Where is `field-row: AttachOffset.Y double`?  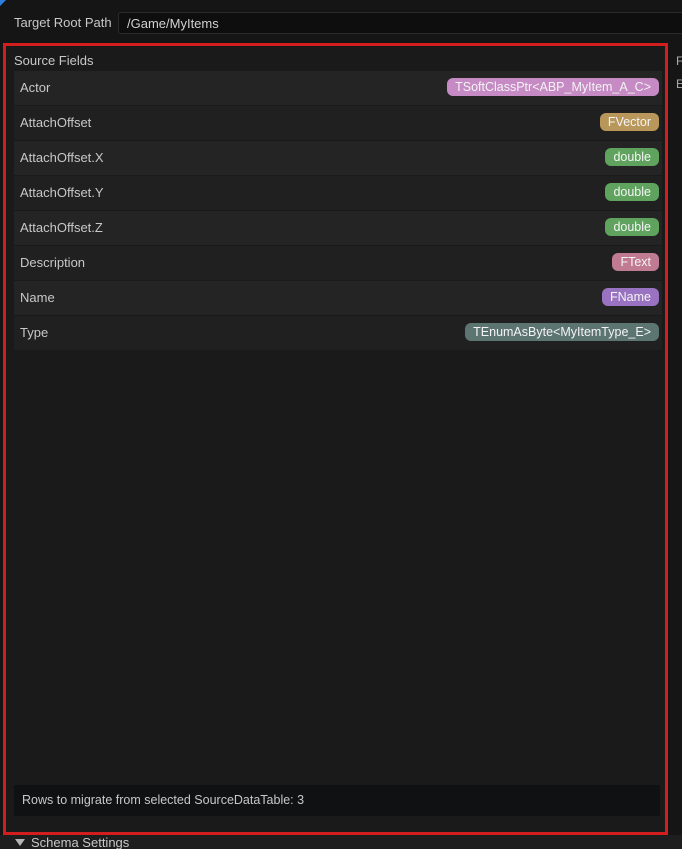
field-row: AttachOffset.Y double is located at coordinates (338, 193).